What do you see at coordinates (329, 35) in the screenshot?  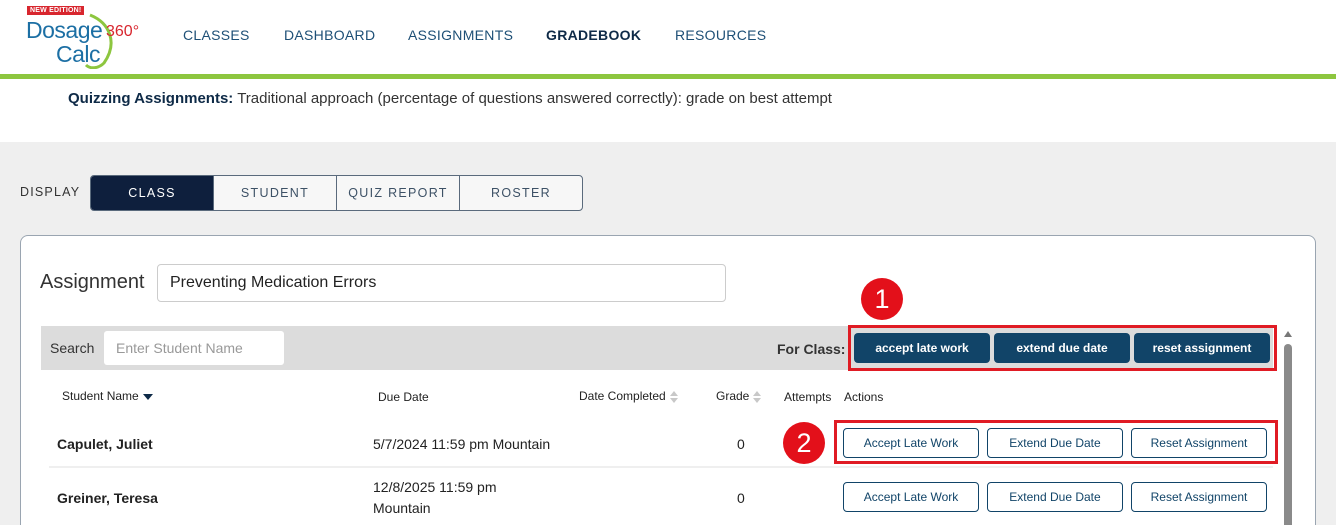 I see `nav-dashboard: DASHBOARD` at bounding box center [329, 35].